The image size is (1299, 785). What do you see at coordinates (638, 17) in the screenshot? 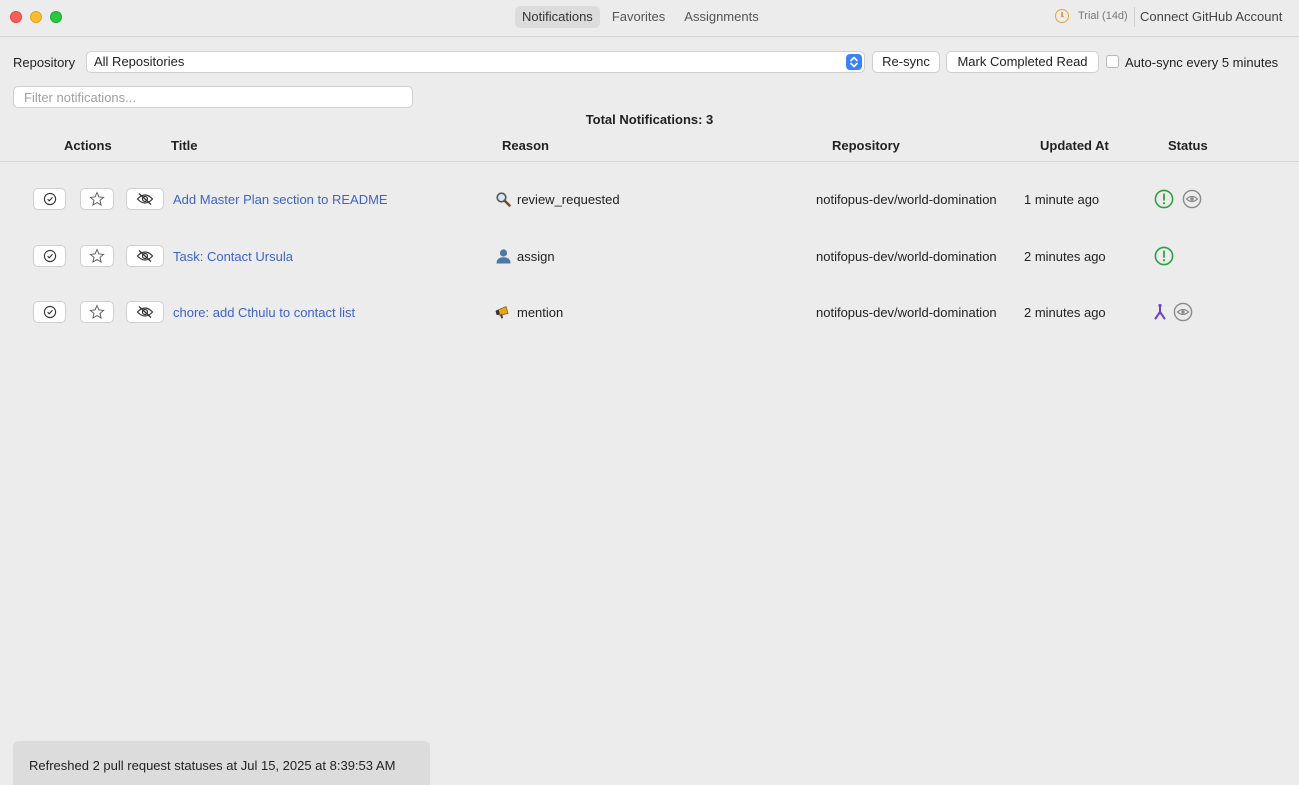
I see `tab-favorites: Favorites` at bounding box center [638, 17].